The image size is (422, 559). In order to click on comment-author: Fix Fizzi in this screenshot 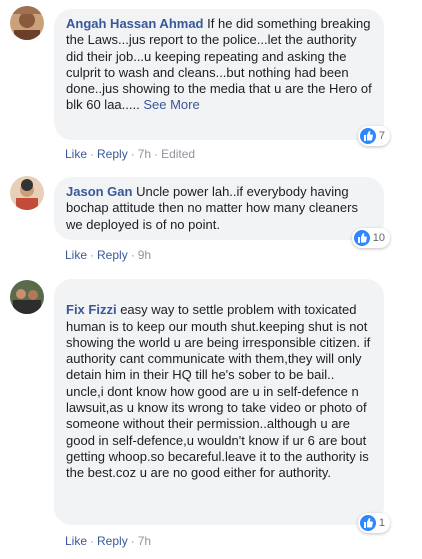, I will do `click(91, 309)`.